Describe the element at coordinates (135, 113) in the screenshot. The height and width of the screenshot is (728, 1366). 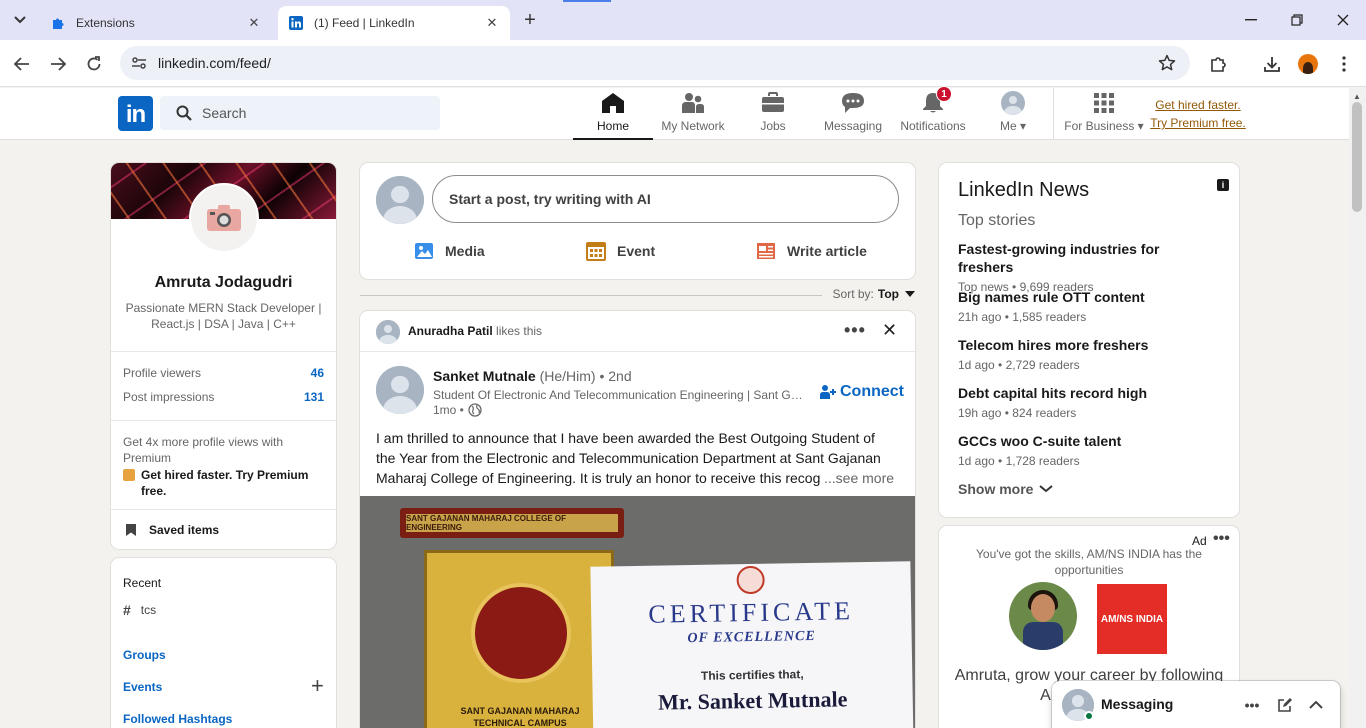
I see `linkedin-logo: in` at that location.